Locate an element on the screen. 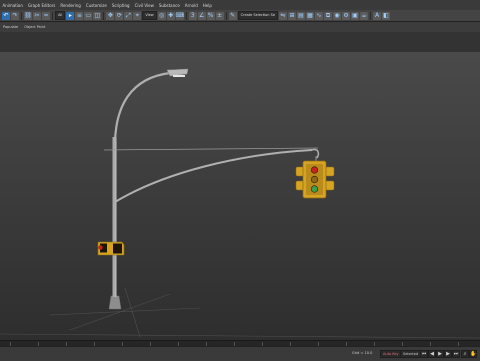 This screenshot has width=480, height=361. lamp-lens is located at coordinates (179, 76).